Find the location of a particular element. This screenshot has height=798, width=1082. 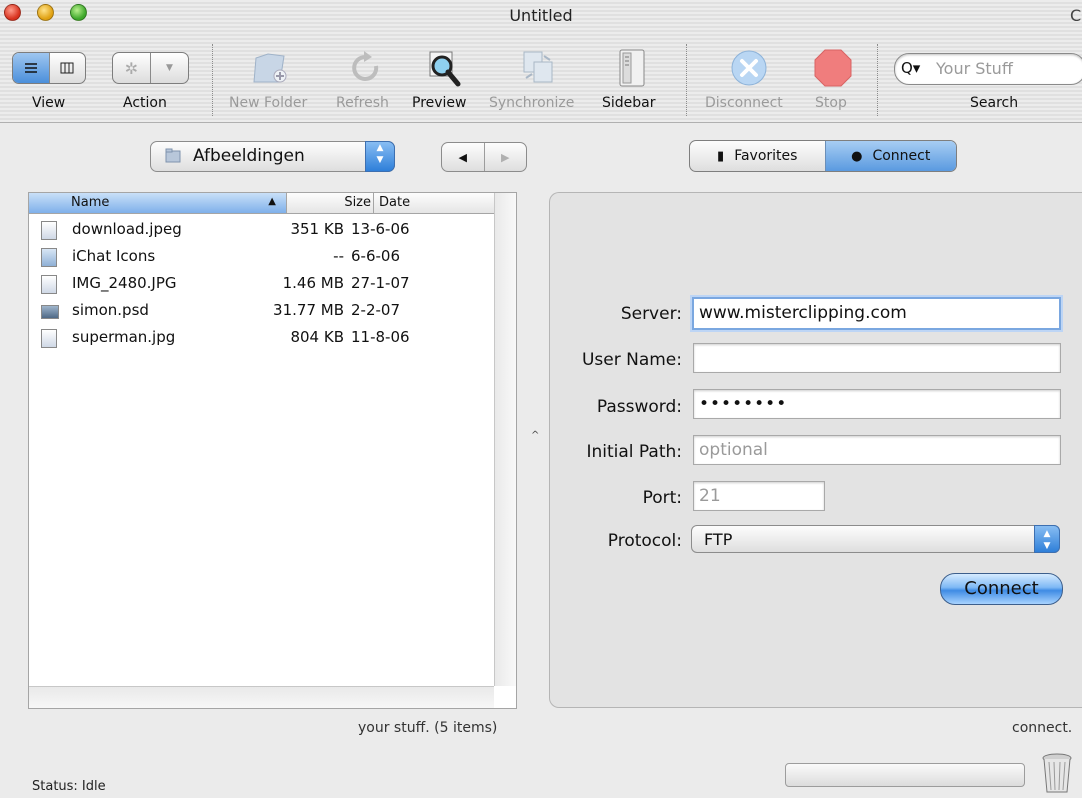

panel-tabs: ▮ Favorites ● Connect is located at coordinates (823, 156).